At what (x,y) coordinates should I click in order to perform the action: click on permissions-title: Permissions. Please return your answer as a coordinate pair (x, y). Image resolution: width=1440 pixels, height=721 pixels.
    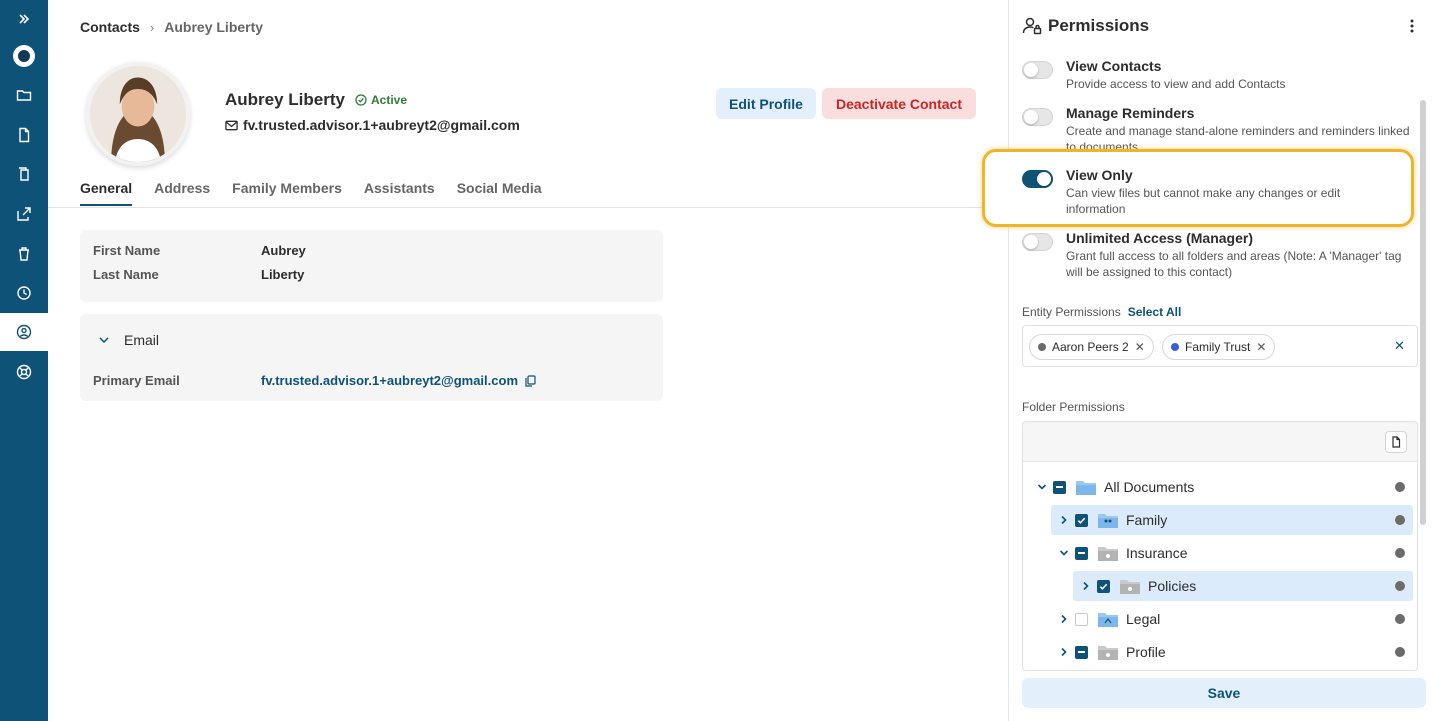
    Looking at the image, I should click on (1085, 26).